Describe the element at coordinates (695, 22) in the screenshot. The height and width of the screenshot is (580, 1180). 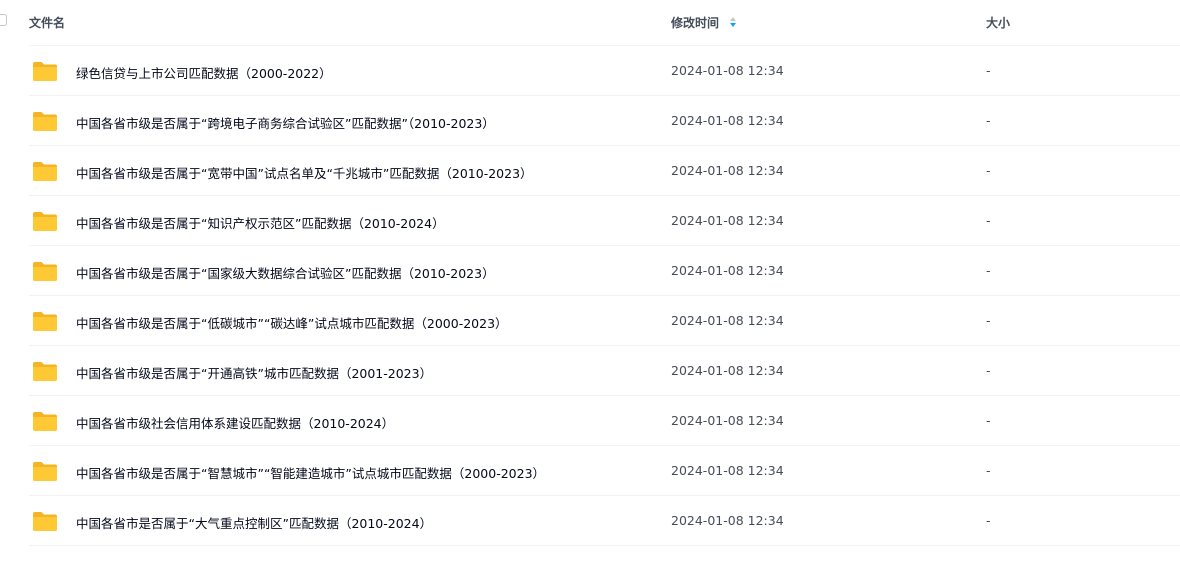
I see `column-header-time: 修改时间` at that location.